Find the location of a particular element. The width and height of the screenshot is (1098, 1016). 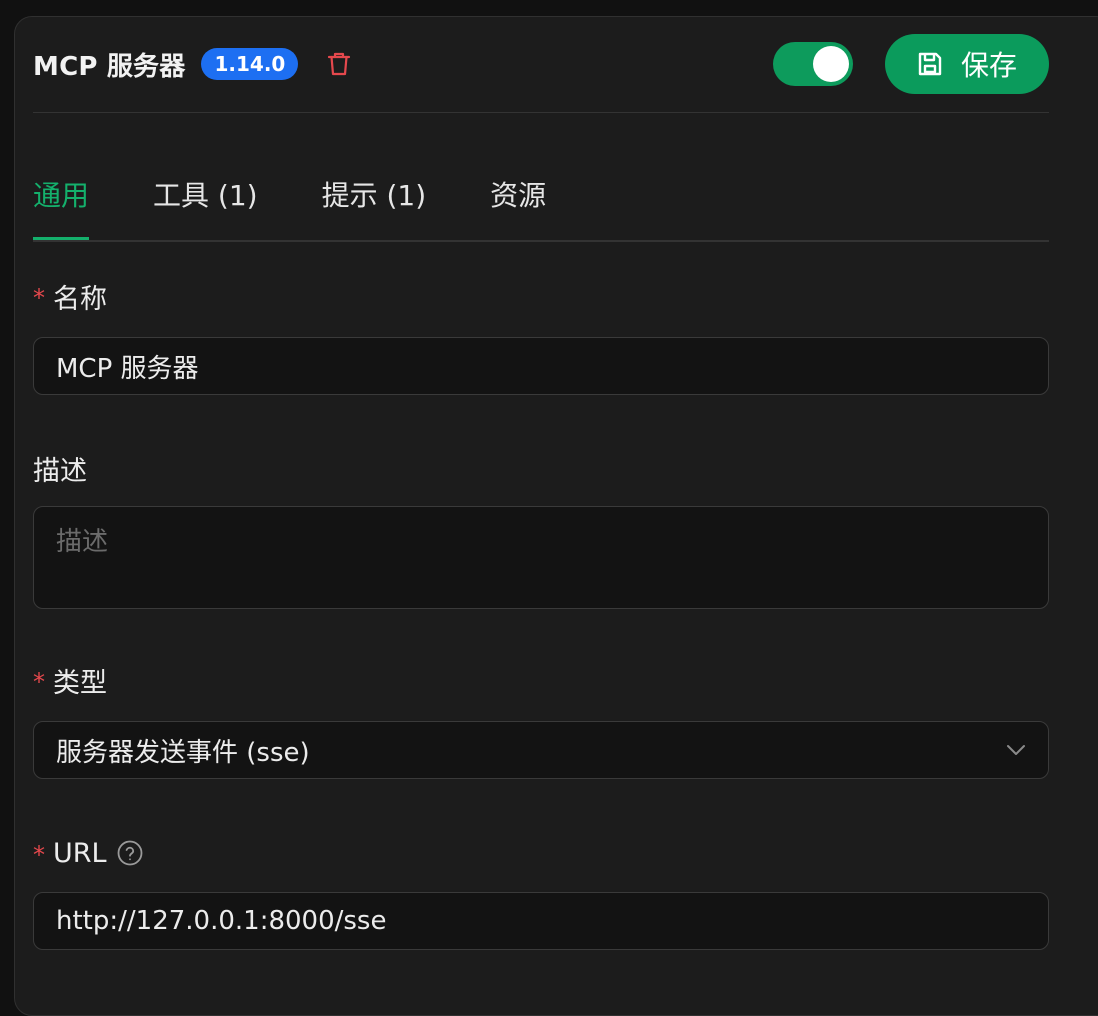

description-label-text: 描述 is located at coordinates (60, 471).